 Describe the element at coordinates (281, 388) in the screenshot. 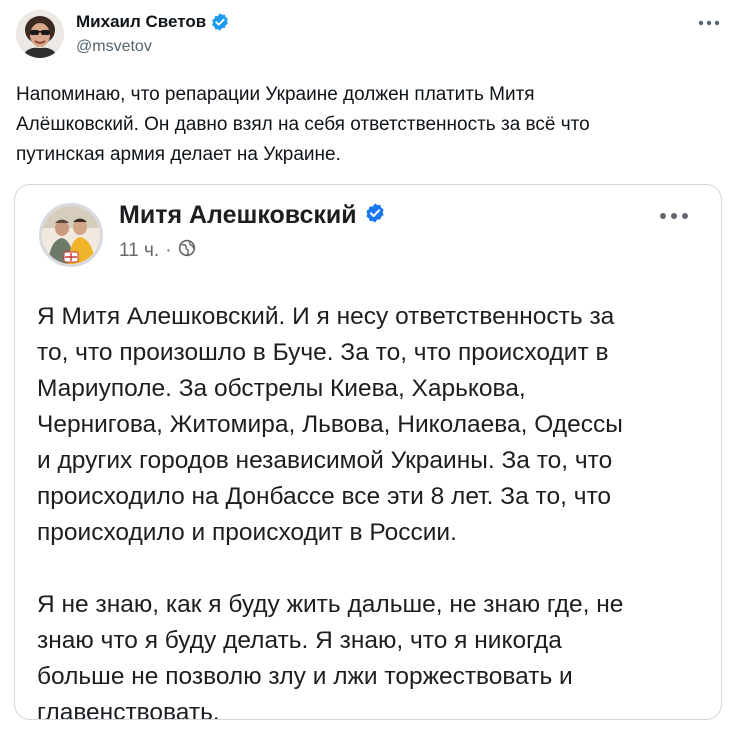

I see `post-line: Мариуполе. За обстрелы Киева, Харькова,` at that location.